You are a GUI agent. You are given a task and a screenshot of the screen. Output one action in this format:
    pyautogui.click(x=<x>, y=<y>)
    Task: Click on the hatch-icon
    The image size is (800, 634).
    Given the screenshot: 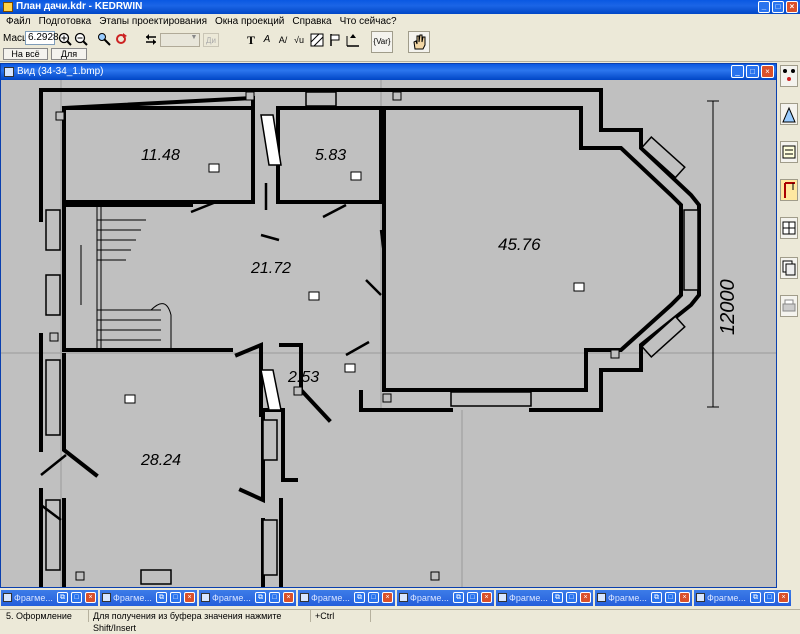 What is the action you would take?
    pyautogui.click(x=317, y=40)
    